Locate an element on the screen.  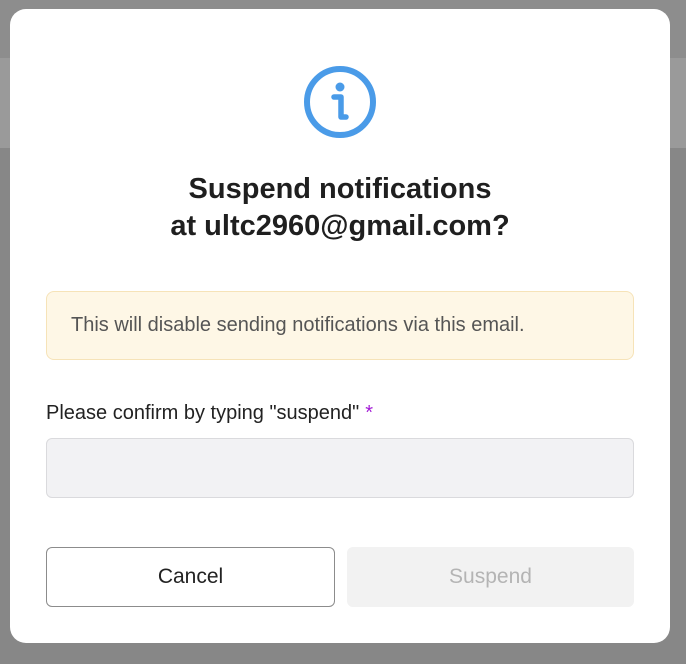
confirm-field-label-text: Please confirm by typing "suspend" is located at coordinates (203, 413).